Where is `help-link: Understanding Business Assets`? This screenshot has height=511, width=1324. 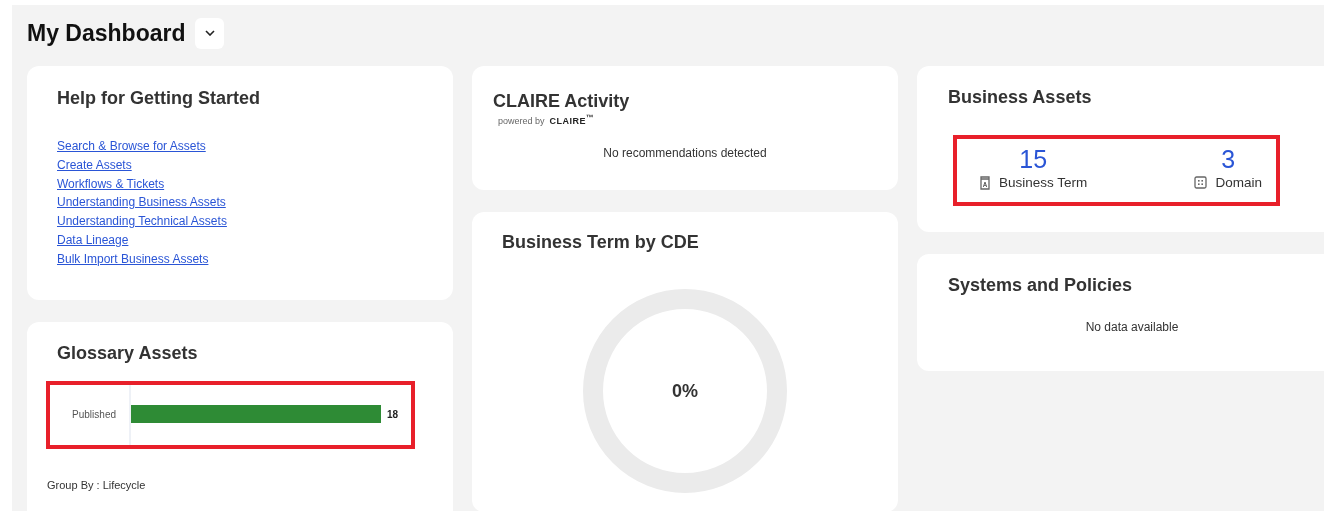 help-link: Understanding Business Assets is located at coordinates (141, 203).